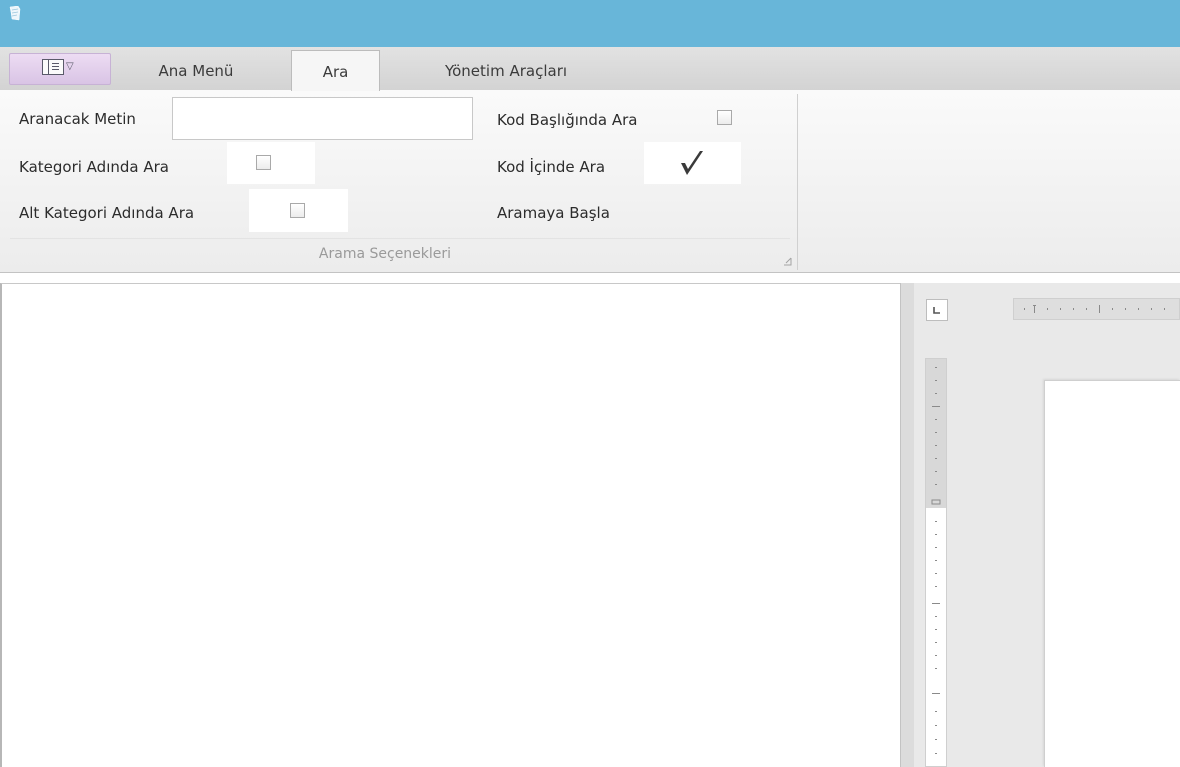 This screenshot has width=1180, height=767. What do you see at coordinates (590, 23) in the screenshot?
I see `title-bar` at bounding box center [590, 23].